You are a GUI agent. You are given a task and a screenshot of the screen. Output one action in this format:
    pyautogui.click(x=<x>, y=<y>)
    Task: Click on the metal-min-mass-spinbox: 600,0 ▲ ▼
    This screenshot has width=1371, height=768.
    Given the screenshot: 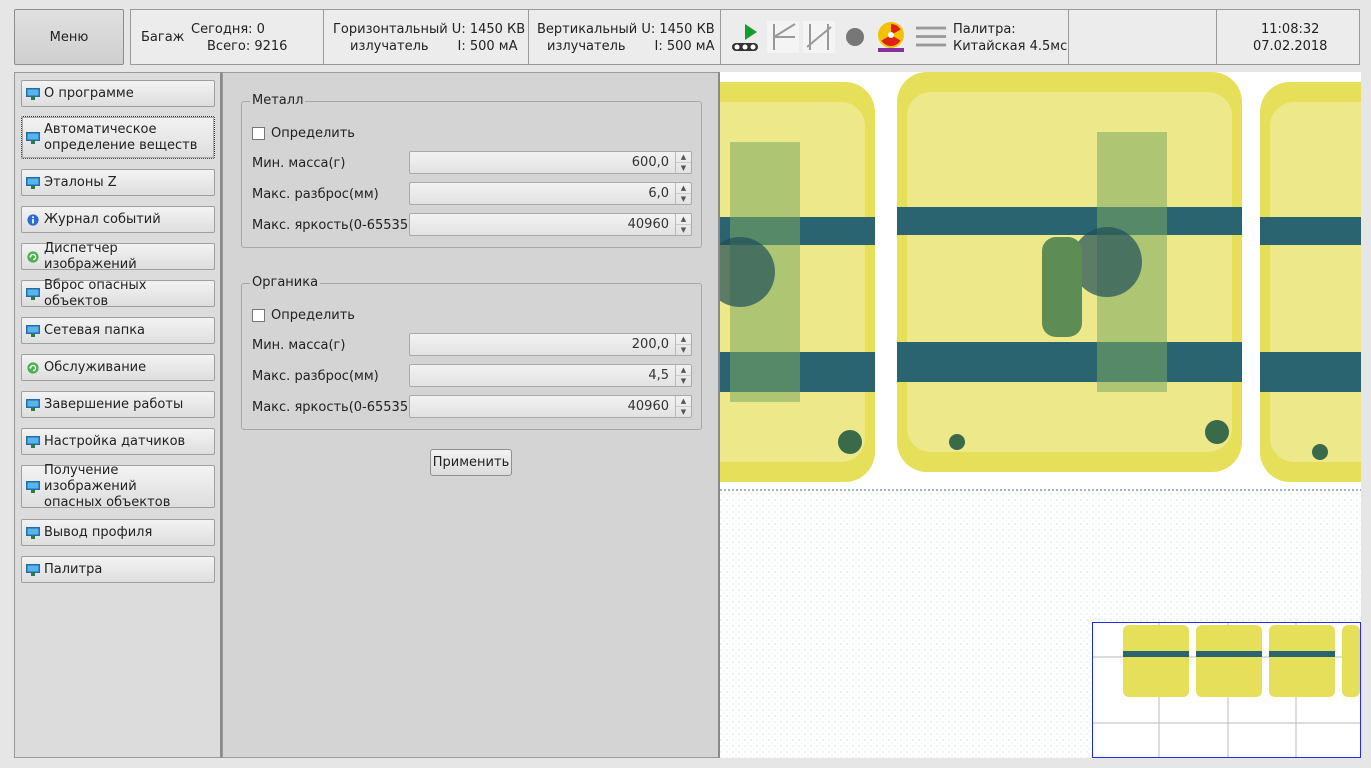 What is the action you would take?
    pyautogui.click(x=550, y=162)
    